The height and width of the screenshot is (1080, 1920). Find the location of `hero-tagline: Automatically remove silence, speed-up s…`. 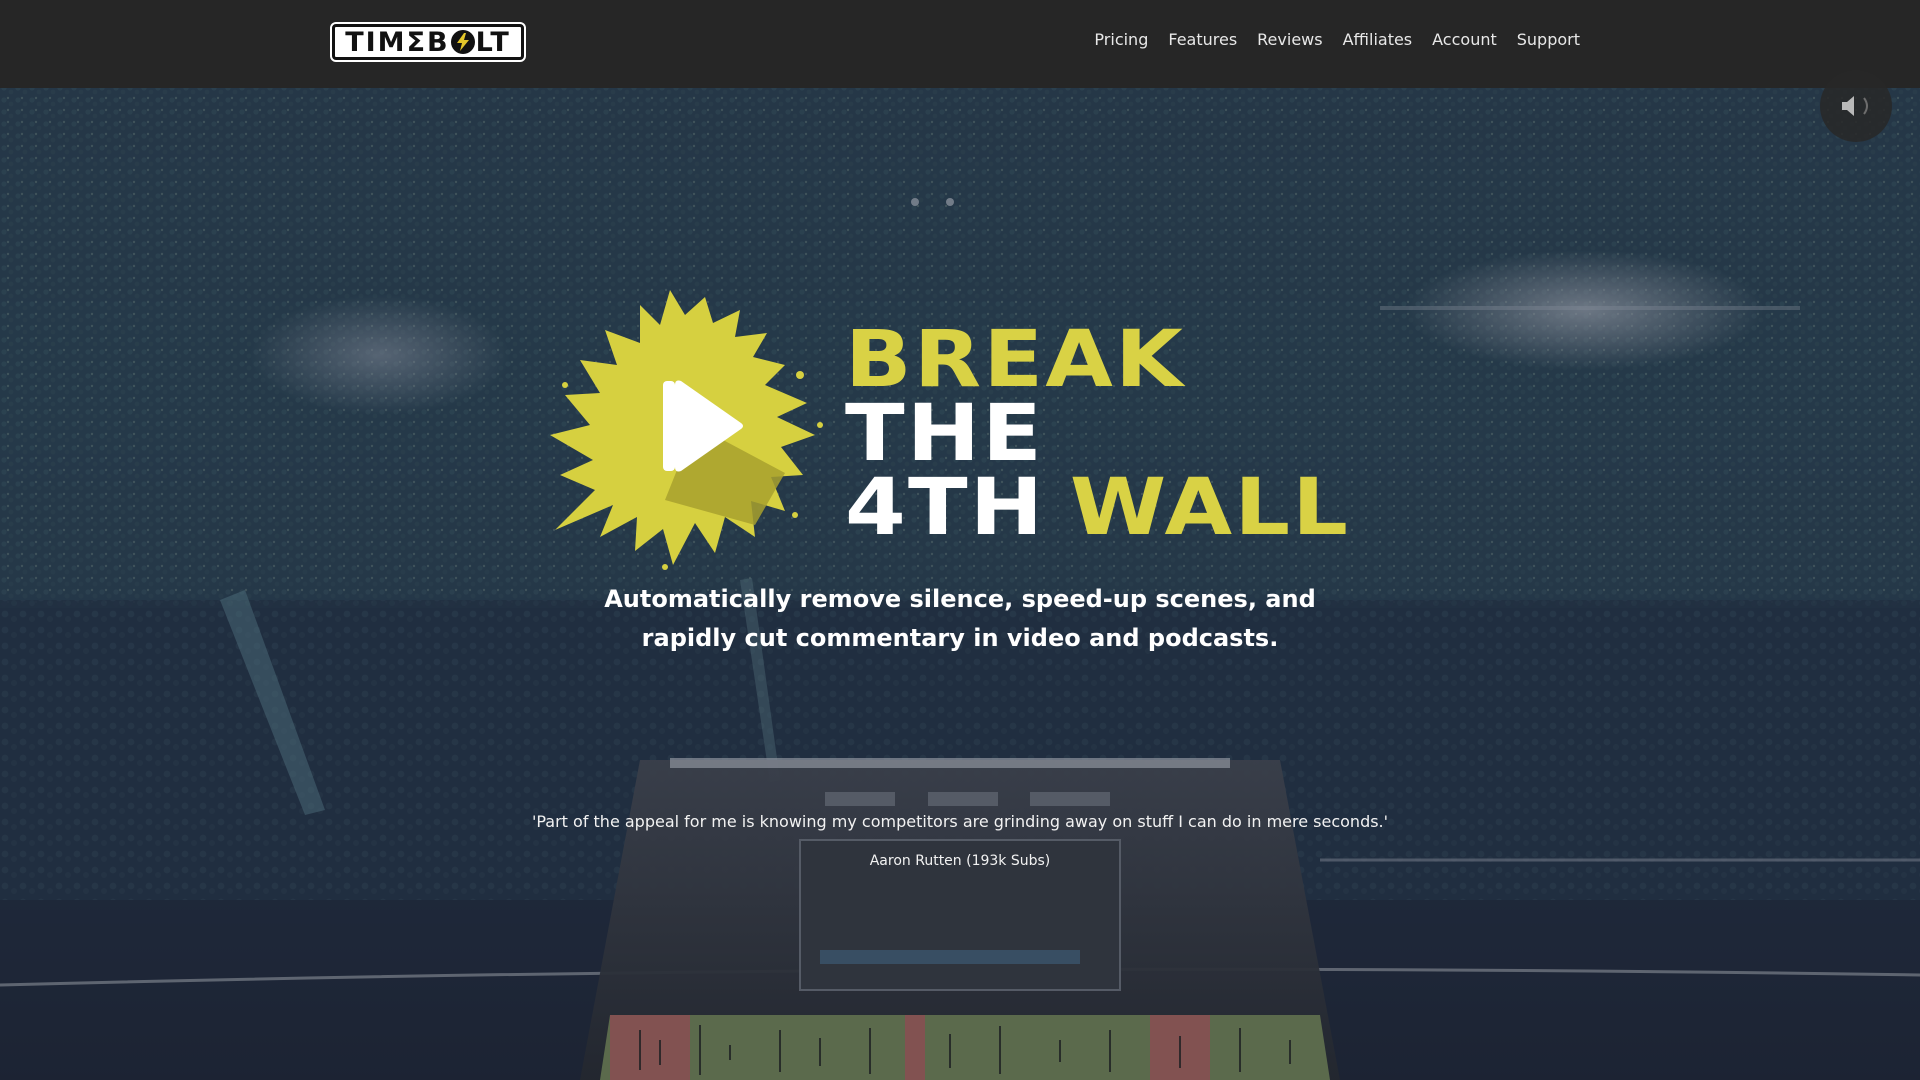

hero-tagline: Automatically remove silence, speed-up s… is located at coordinates (960, 618).